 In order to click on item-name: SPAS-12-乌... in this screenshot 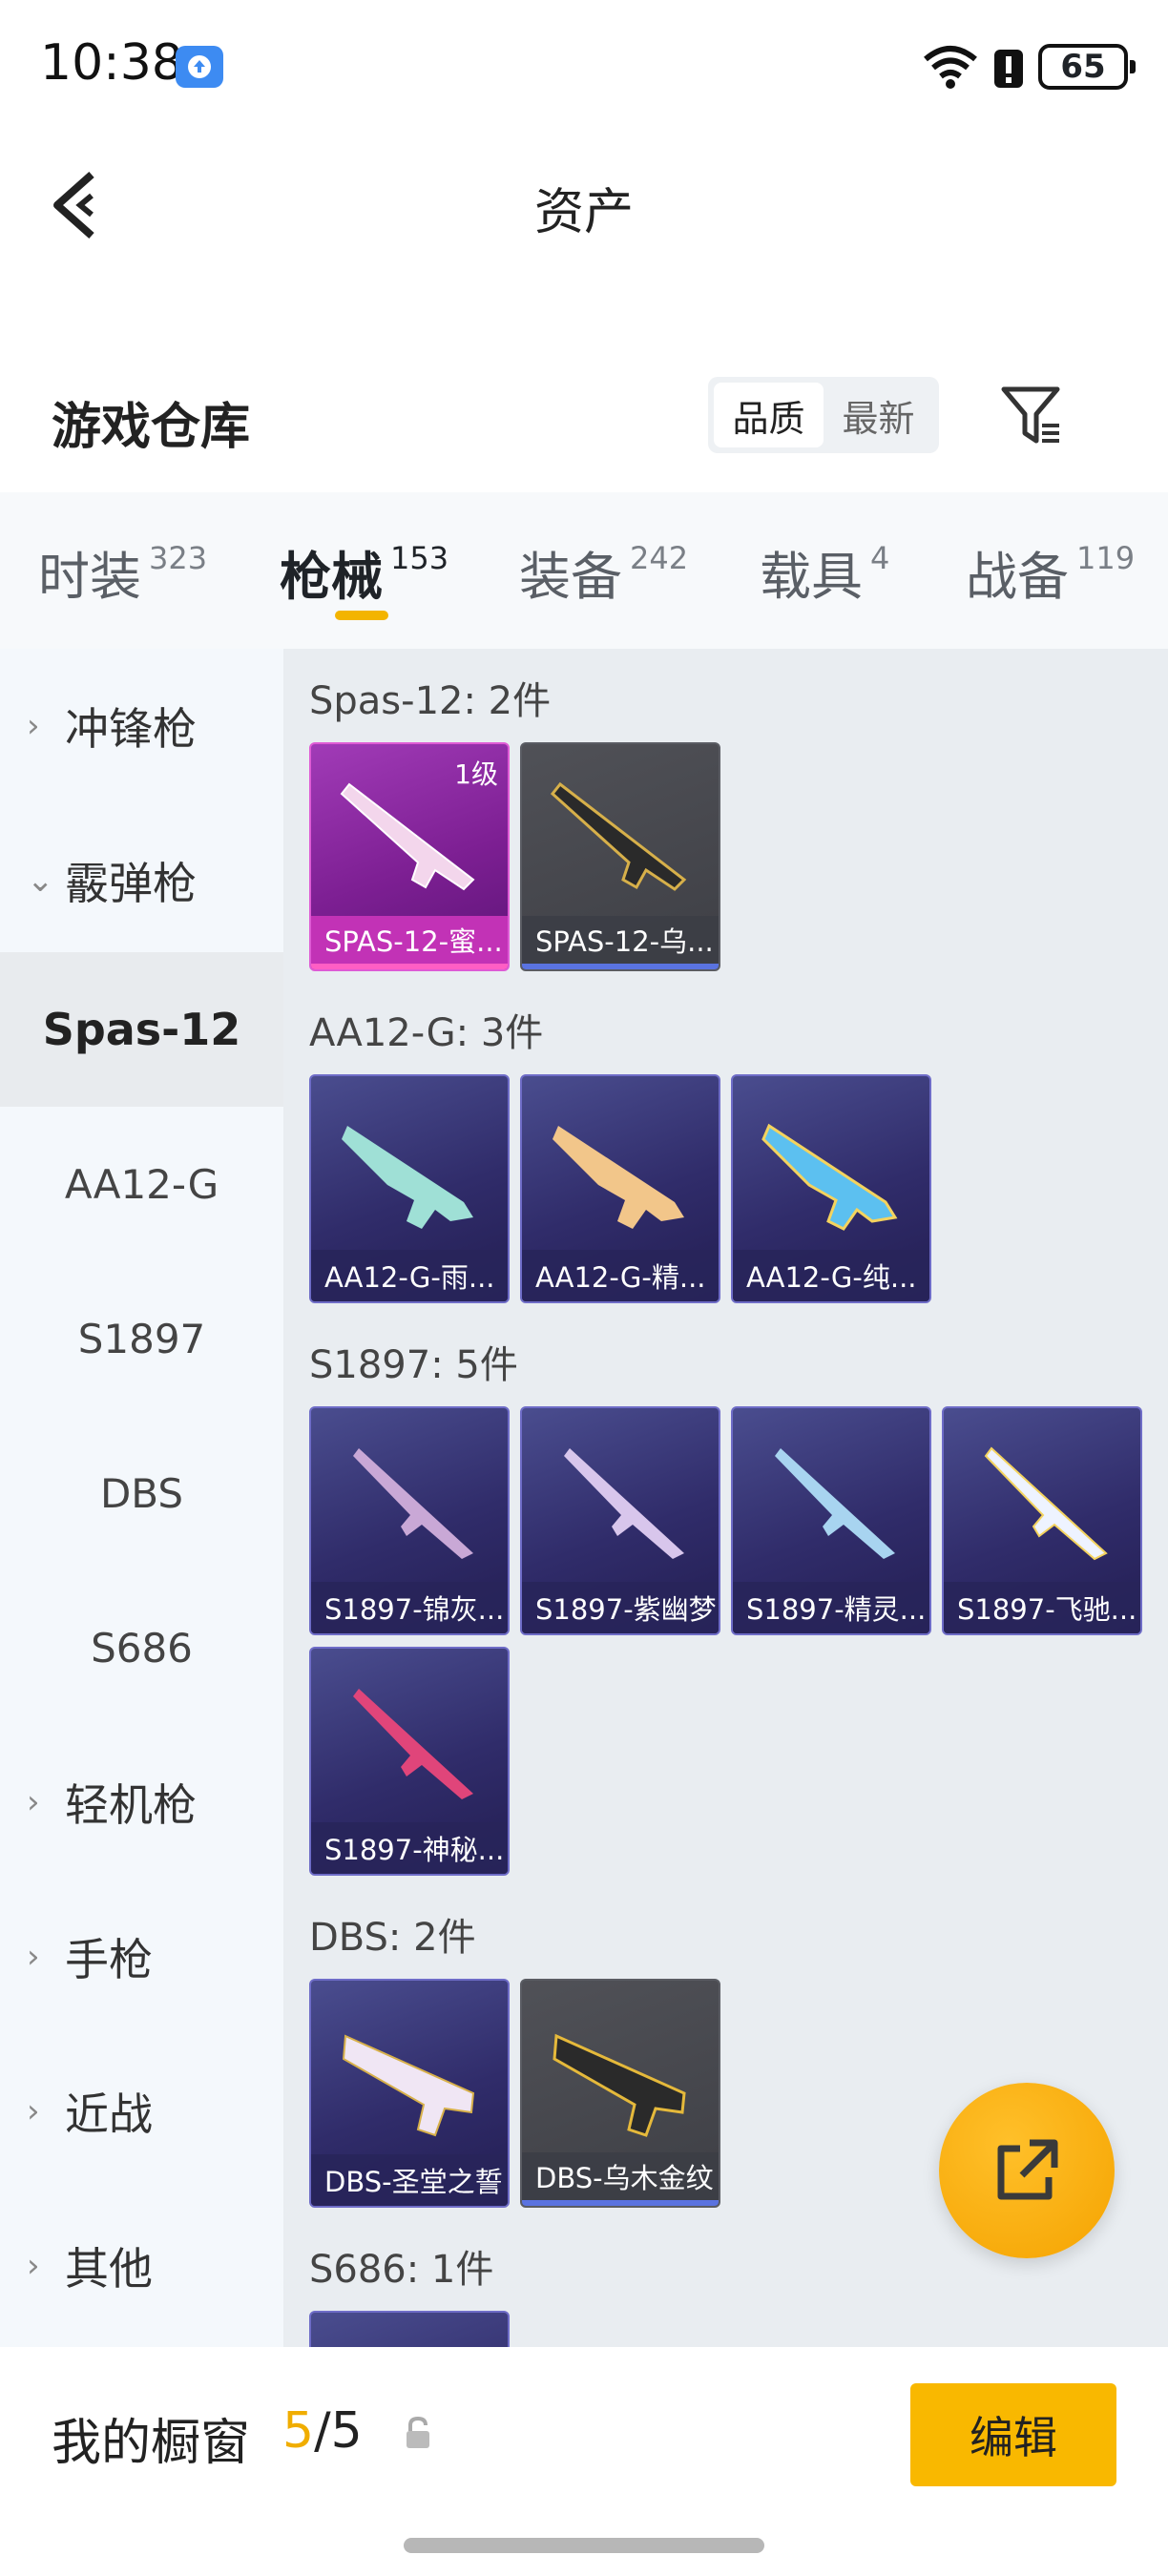, I will do `click(620, 942)`.